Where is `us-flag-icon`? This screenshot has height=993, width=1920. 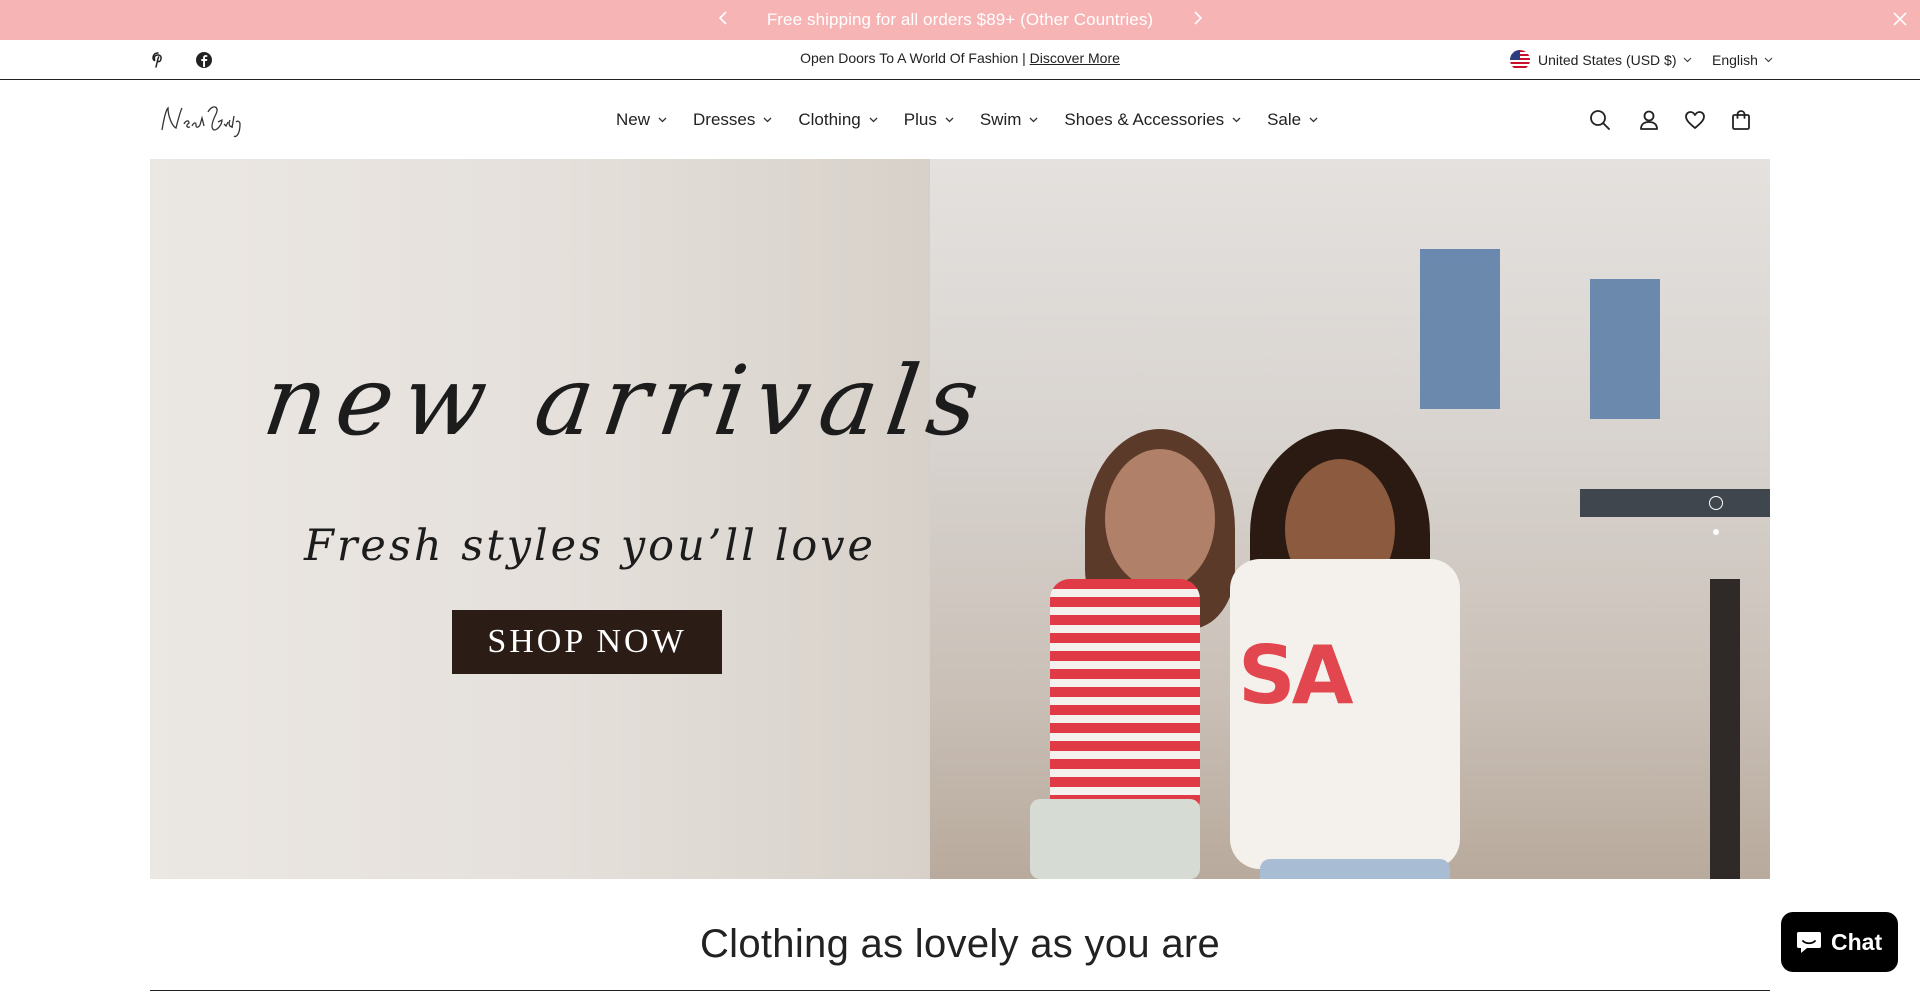 us-flag-icon is located at coordinates (1520, 60).